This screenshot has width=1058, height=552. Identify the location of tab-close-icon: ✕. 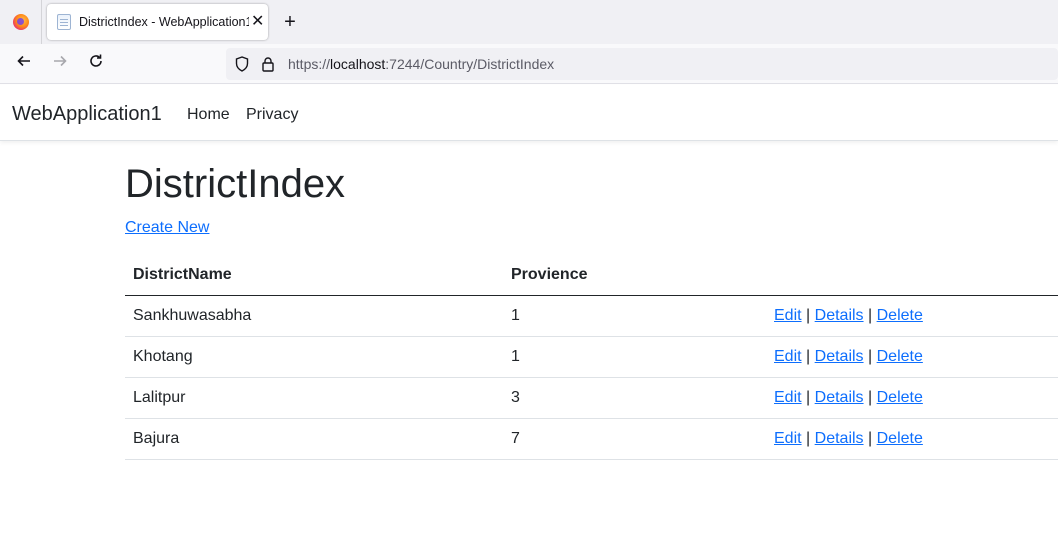
(257, 22).